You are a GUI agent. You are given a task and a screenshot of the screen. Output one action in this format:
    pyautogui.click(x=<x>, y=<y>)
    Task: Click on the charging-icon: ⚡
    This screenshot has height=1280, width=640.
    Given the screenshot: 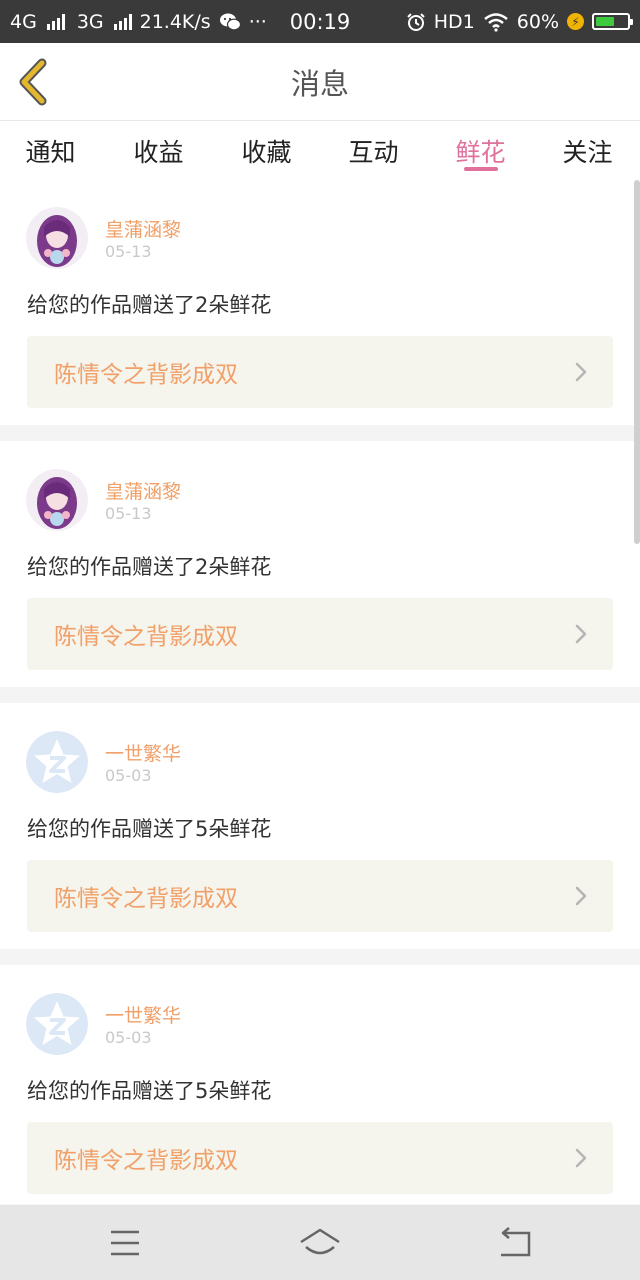 What is the action you would take?
    pyautogui.click(x=575, y=21)
    